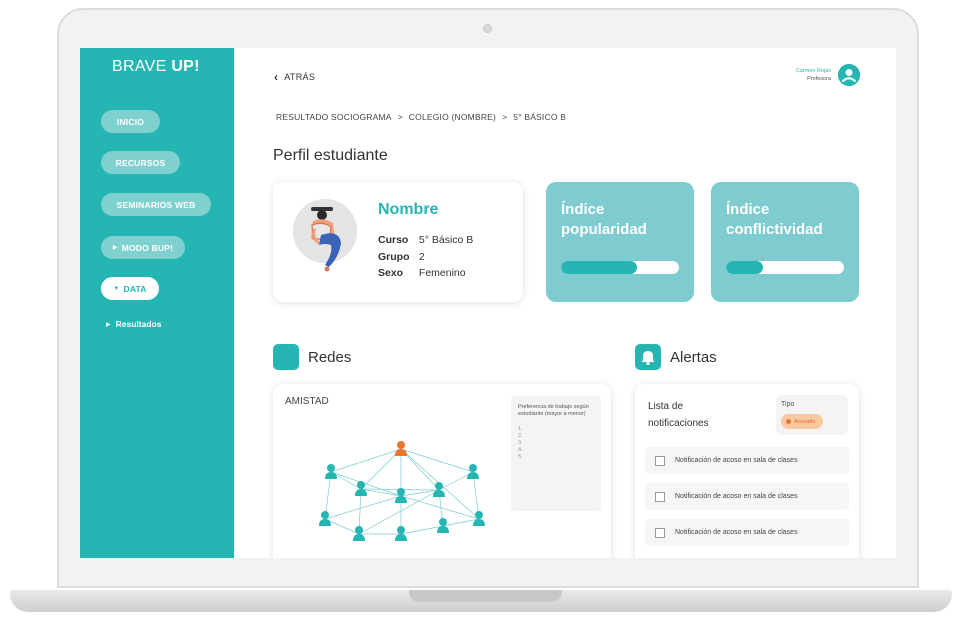 The height and width of the screenshot is (622, 961). What do you see at coordinates (138, 324) in the screenshot?
I see `nav-sub-label: Resultados` at bounding box center [138, 324].